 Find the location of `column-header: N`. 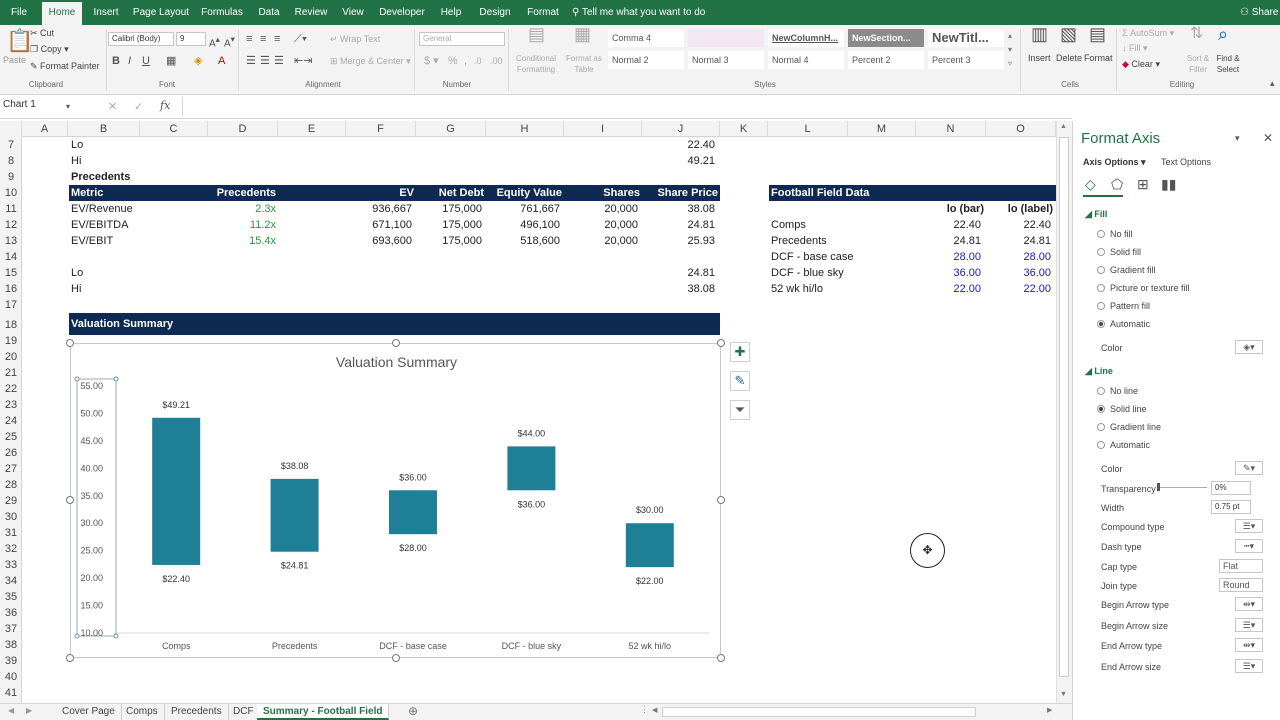

column-header: N is located at coordinates (951, 129).